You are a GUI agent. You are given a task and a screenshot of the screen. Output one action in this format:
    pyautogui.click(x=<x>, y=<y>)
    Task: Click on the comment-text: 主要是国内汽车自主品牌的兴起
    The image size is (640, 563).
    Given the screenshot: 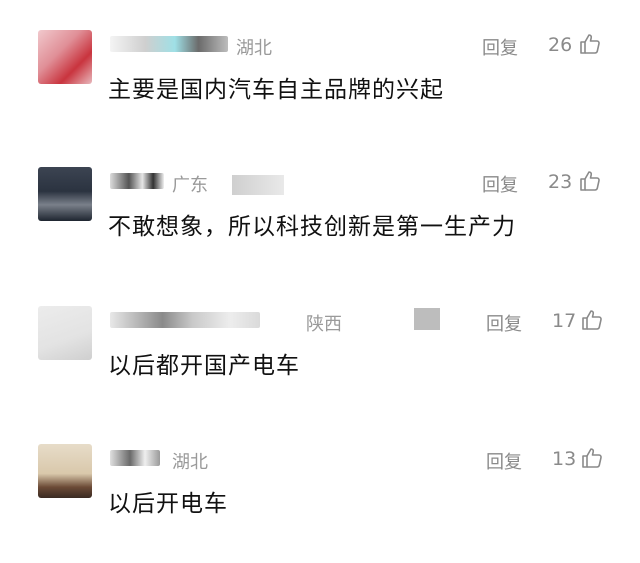 What is the action you would take?
    pyautogui.click(x=276, y=90)
    